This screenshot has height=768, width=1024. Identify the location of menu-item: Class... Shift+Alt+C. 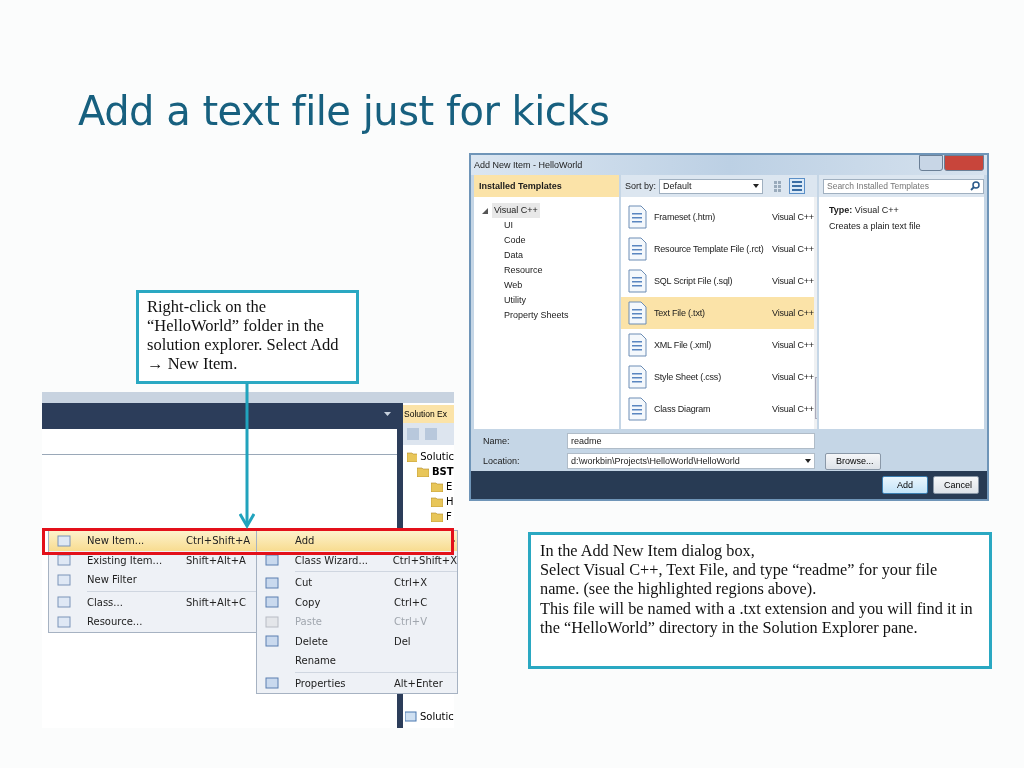
(153, 602).